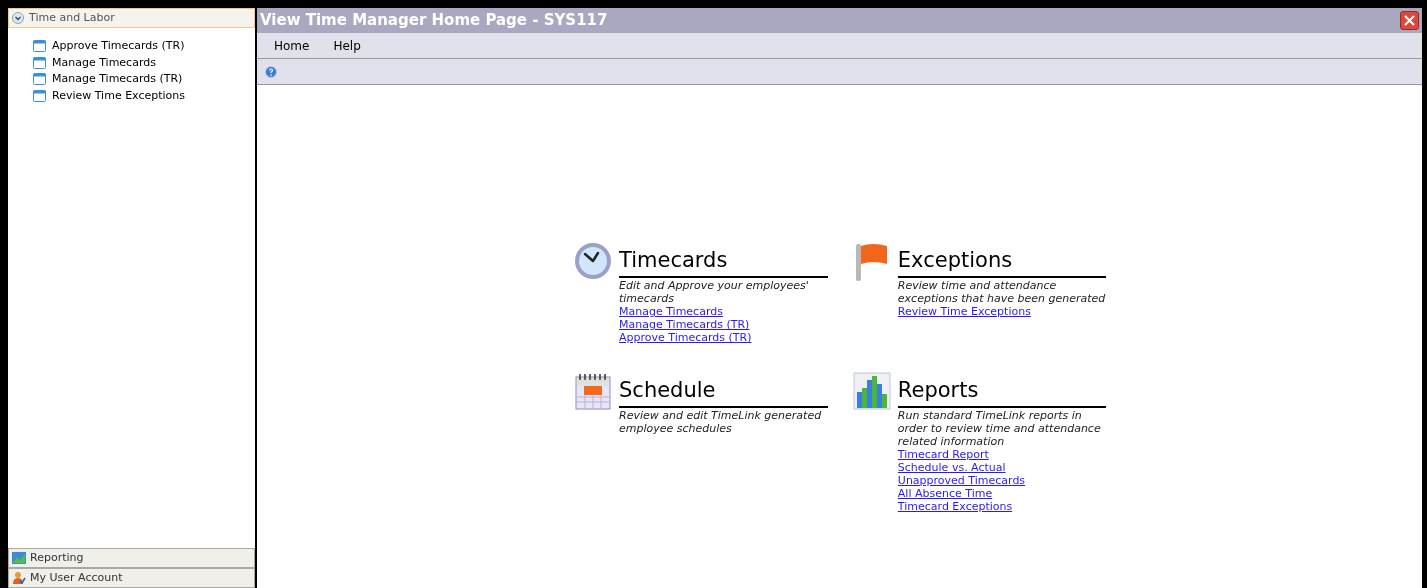 The width and height of the screenshot is (1427, 588). I want to click on section-link: Manage Timecards (TR), so click(684, 324).